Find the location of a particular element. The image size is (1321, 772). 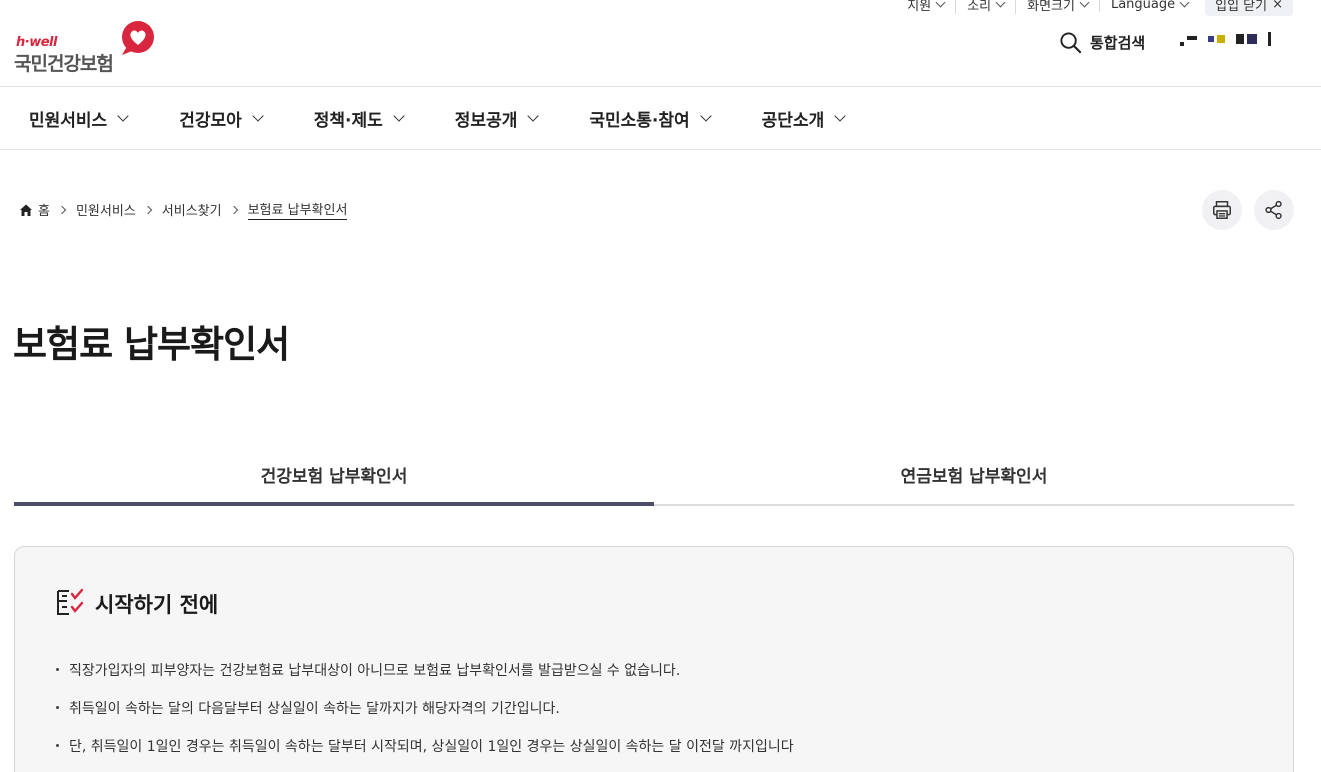

certificate-tabs: 건강보험 납부확인서 연금보험 납부확인서 is located at coordinates (654, 475).